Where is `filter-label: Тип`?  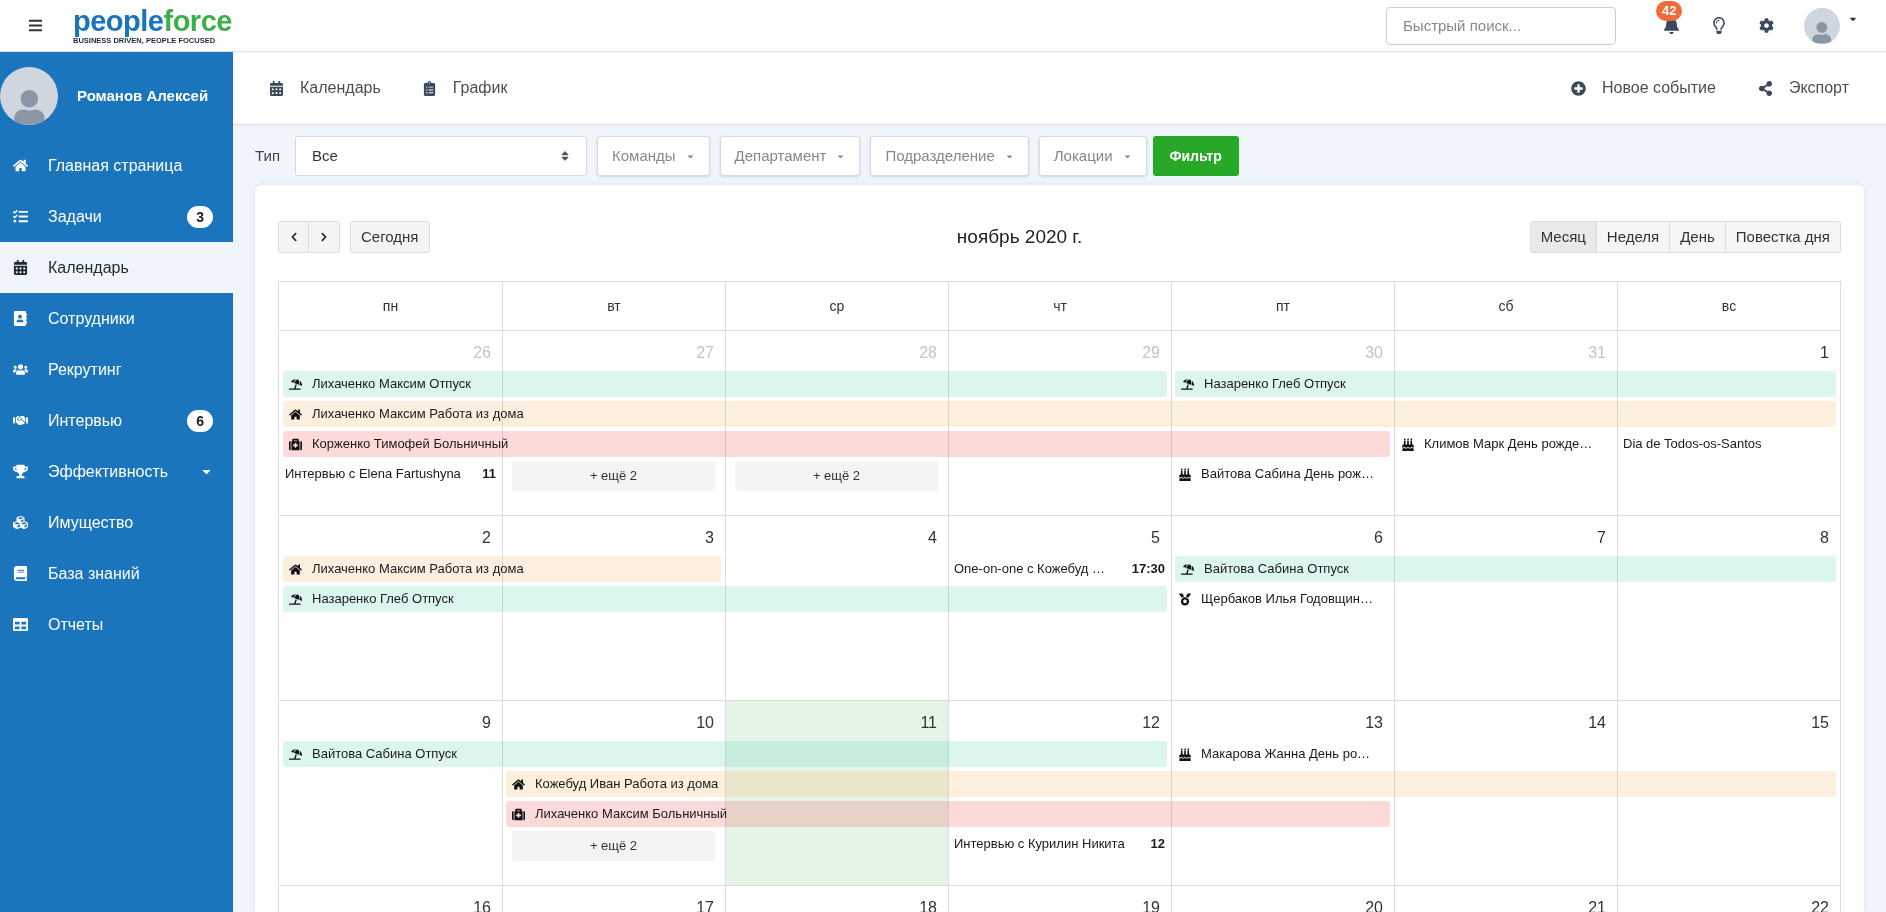 filter-label: Тип is located at coordinates (267, 155).